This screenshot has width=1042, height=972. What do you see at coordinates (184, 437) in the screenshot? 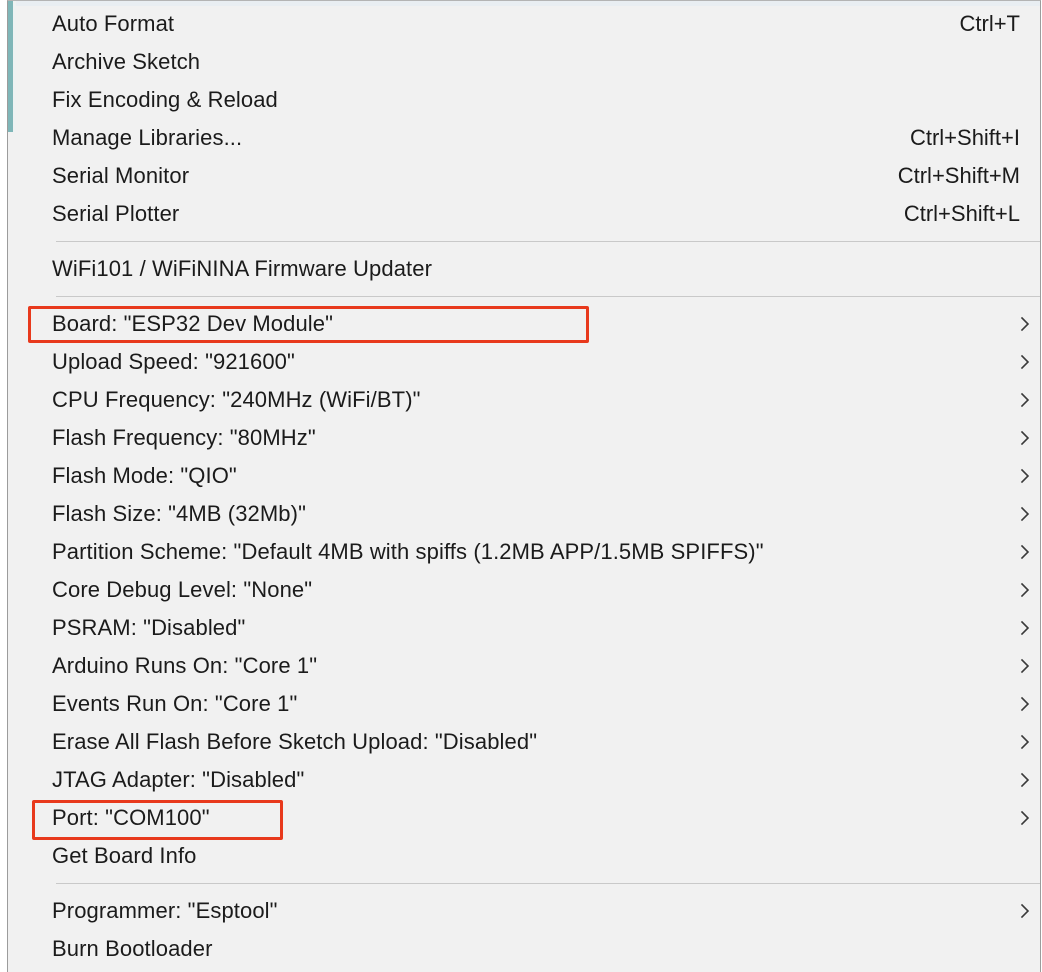
I see `menu-item-label: Flash Frequency: "80MHz"` at bounding box center [184, 437].